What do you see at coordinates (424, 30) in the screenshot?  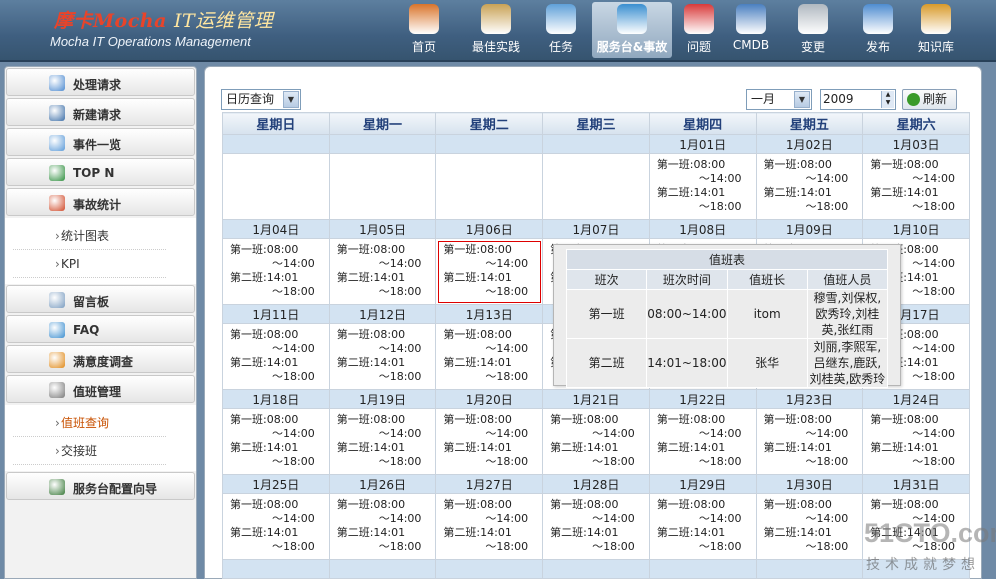 I see `nav-item: 首页` at bounding box center [424, 30].